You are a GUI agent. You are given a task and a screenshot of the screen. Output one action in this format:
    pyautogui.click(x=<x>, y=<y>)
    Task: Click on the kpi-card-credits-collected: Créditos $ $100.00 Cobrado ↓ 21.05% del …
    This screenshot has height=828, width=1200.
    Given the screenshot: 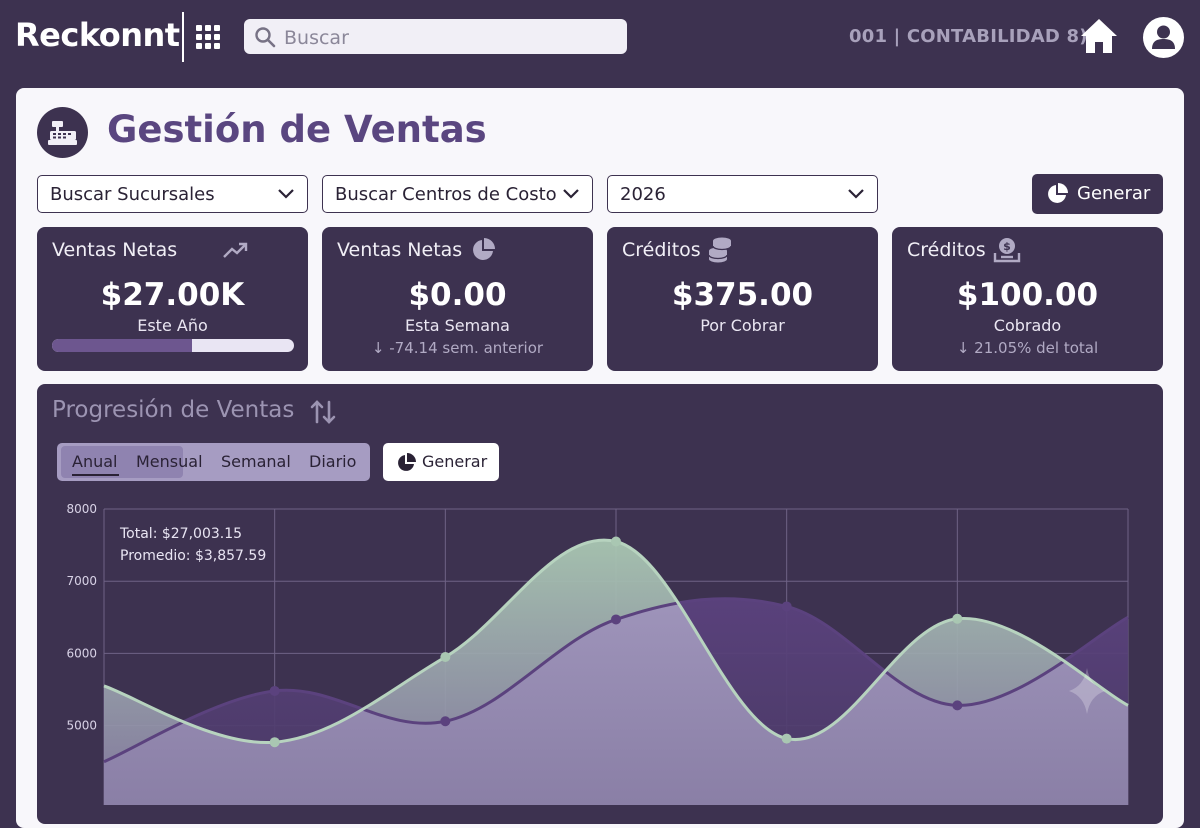 What is the action you would take?
    pyautogui.click(x=1027, y=299)
    